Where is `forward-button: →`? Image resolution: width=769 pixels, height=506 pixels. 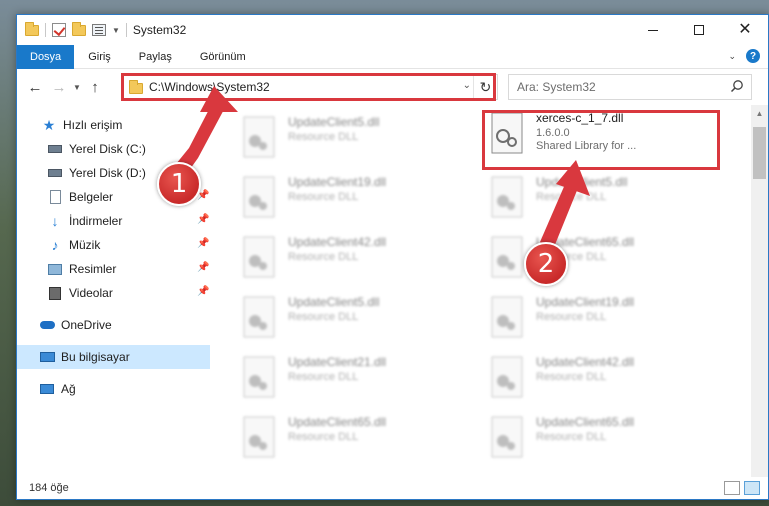 forward-button: → is located at coordinates (59, 87).